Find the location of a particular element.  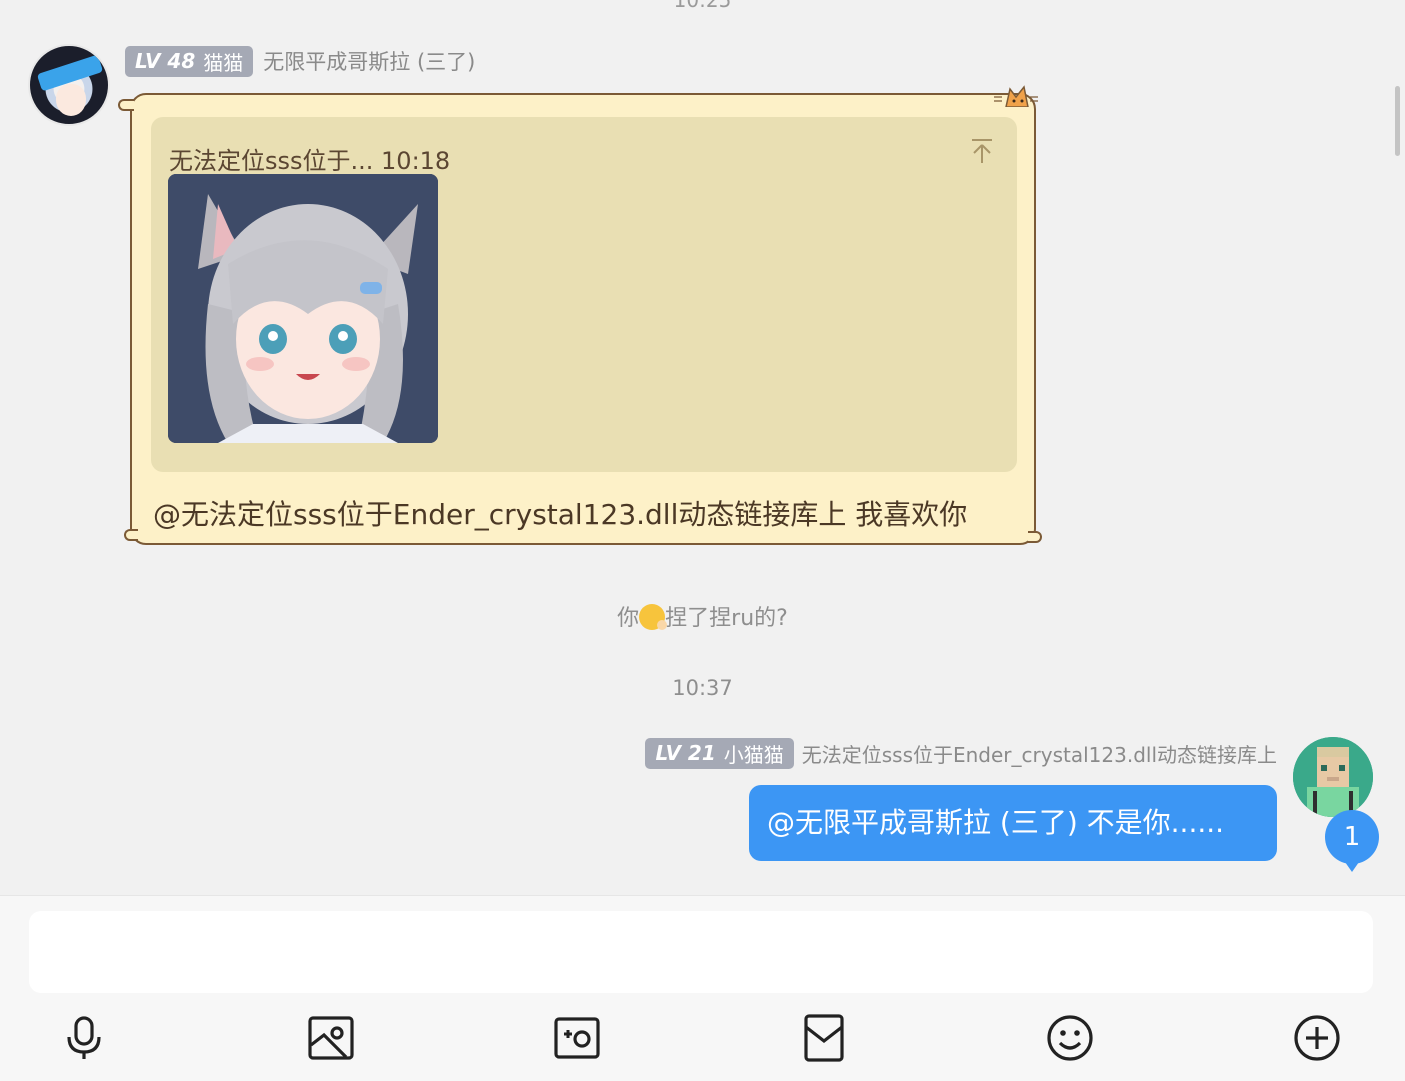

message-input is located at coordinates (701, 952).